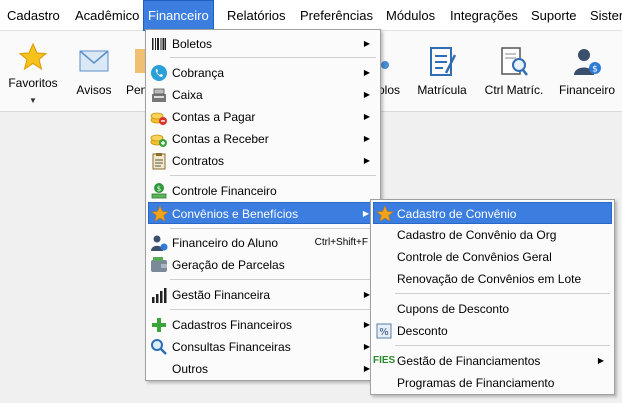 This screenshot has height=403, width=622. What do you see at coordinates (587, 62) in the screenshot?
I see `user-money-icon: $` at bounding box center [587, 62].